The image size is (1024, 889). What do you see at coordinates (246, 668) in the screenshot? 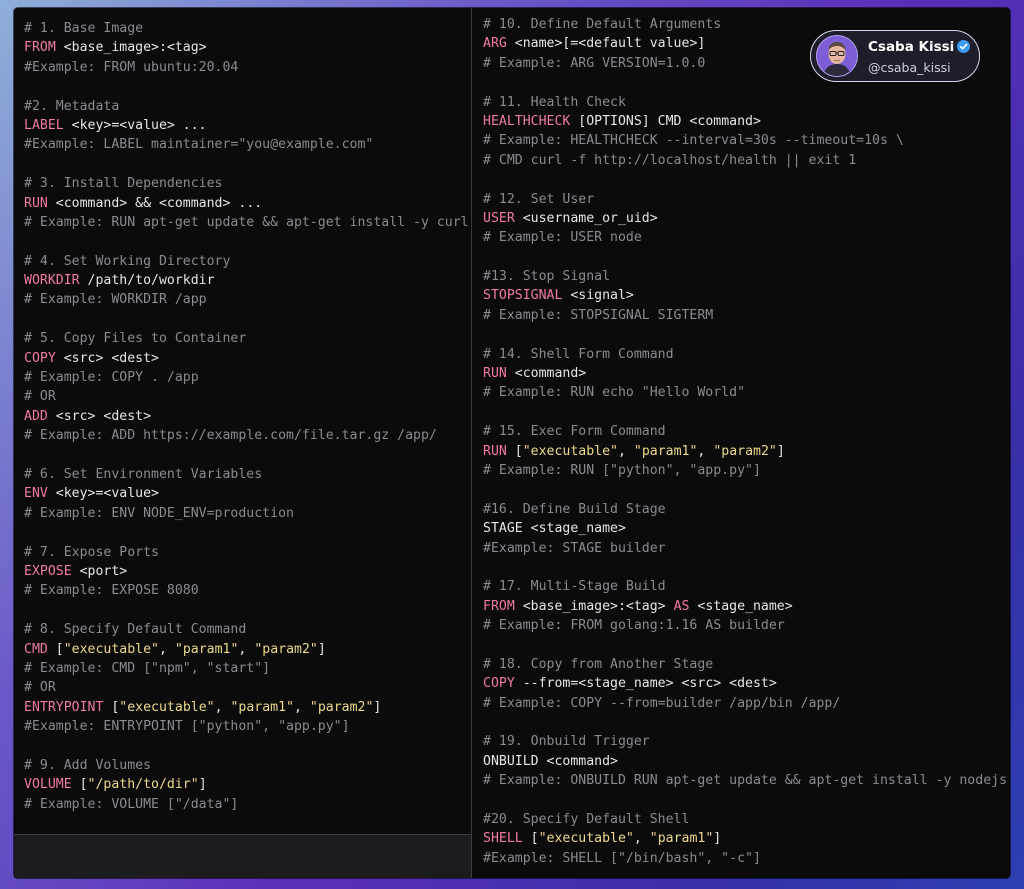
I see `code-line: # Example: CMD ["npm", "start"]` at bounding box center [246, 668].